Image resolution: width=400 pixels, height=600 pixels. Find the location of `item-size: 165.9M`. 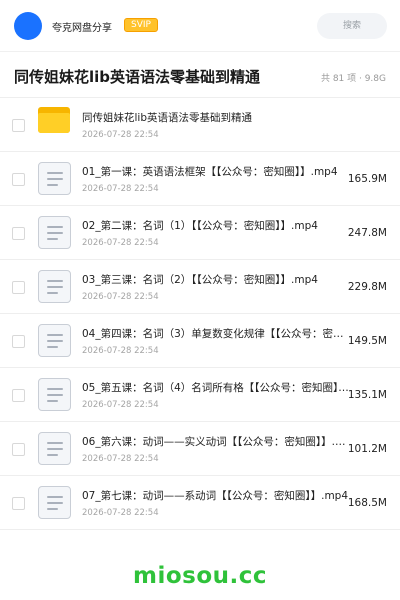

item-size: 165.9M is located at coordinates (367, 179).